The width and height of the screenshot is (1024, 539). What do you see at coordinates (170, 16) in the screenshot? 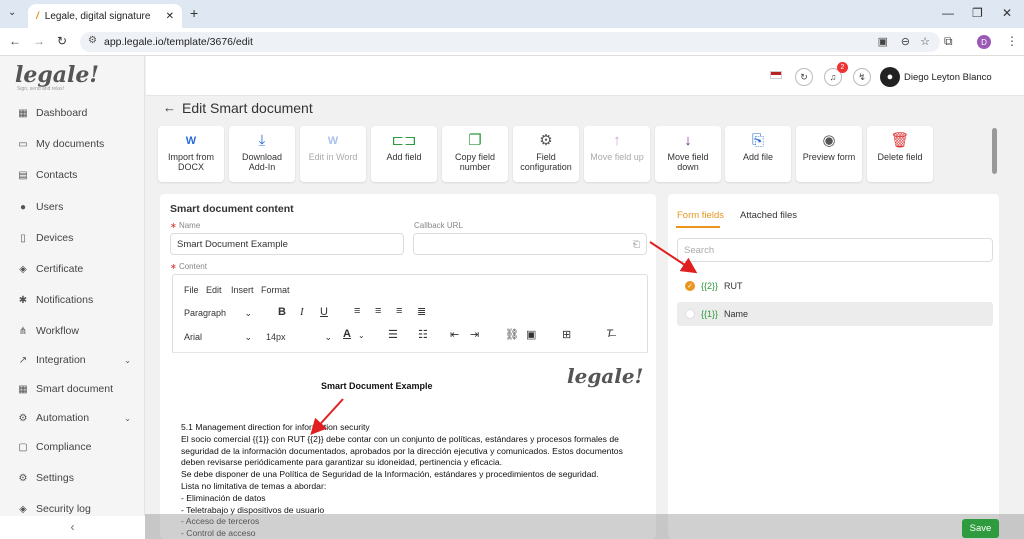
I see `close-tab-icon: ✕` at bounding box center [170, 16].